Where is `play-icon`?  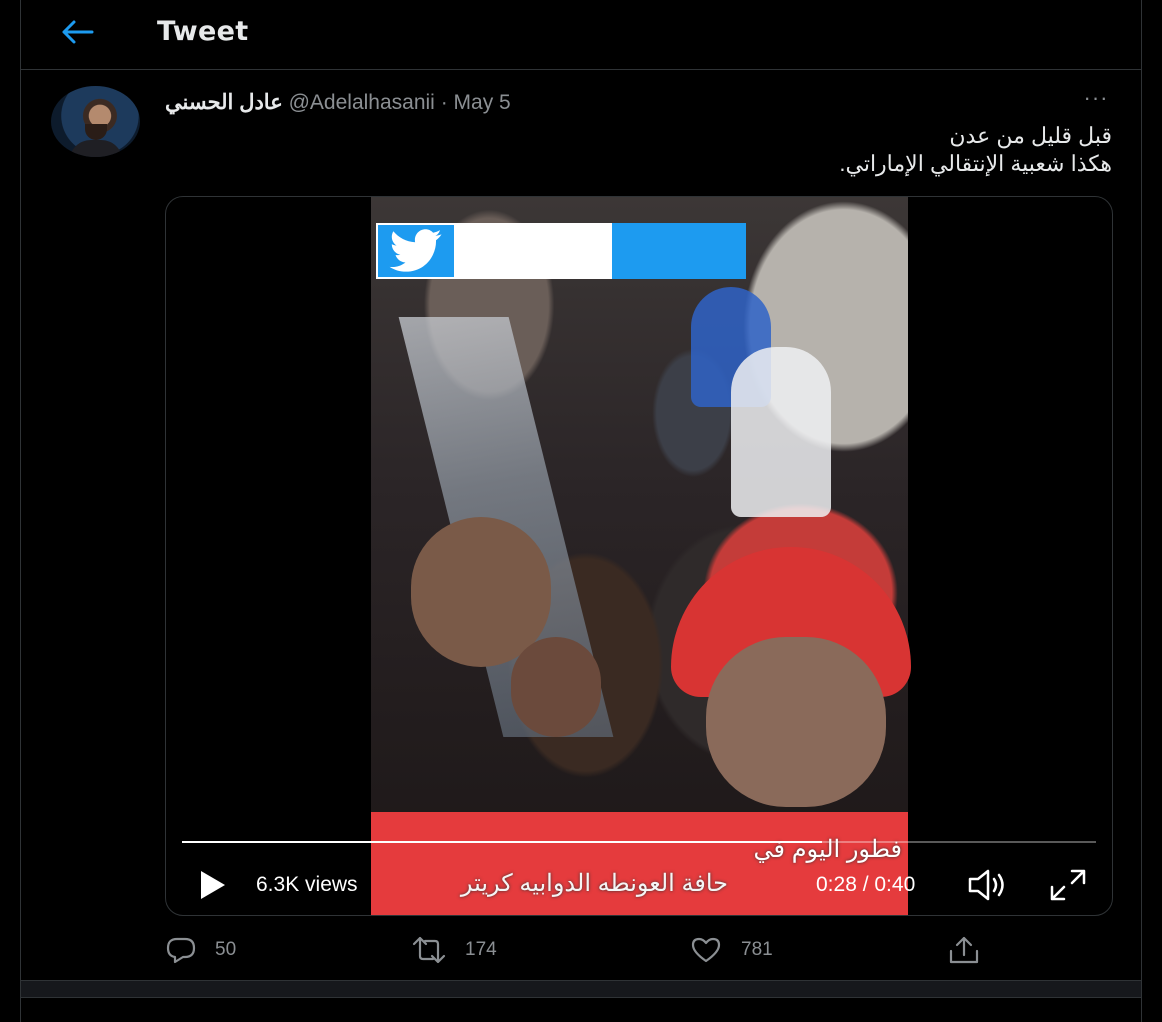 play-icon is located at coordinates (213, 885).